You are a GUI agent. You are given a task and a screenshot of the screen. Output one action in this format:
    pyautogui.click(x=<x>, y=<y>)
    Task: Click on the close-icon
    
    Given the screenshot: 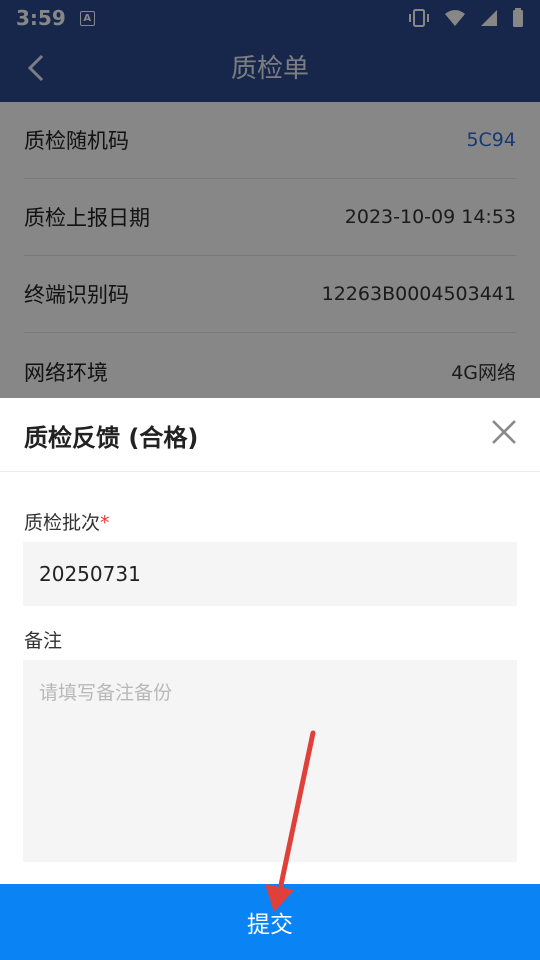 What is the action you would take?
    pyautogui.click(x=504, y=432)
    